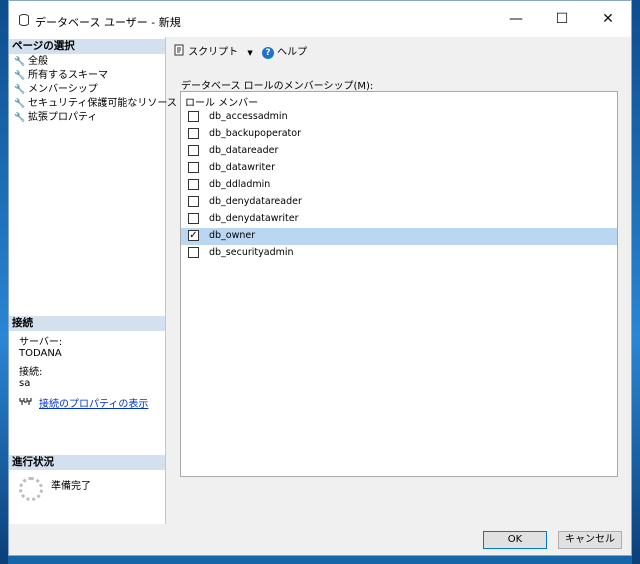 This screenshot has height=564, width=640. Describe the element at coordinates (399, 168) in the screenshot. I see `role-row-db-datawriter: db_datawriter` at that location.